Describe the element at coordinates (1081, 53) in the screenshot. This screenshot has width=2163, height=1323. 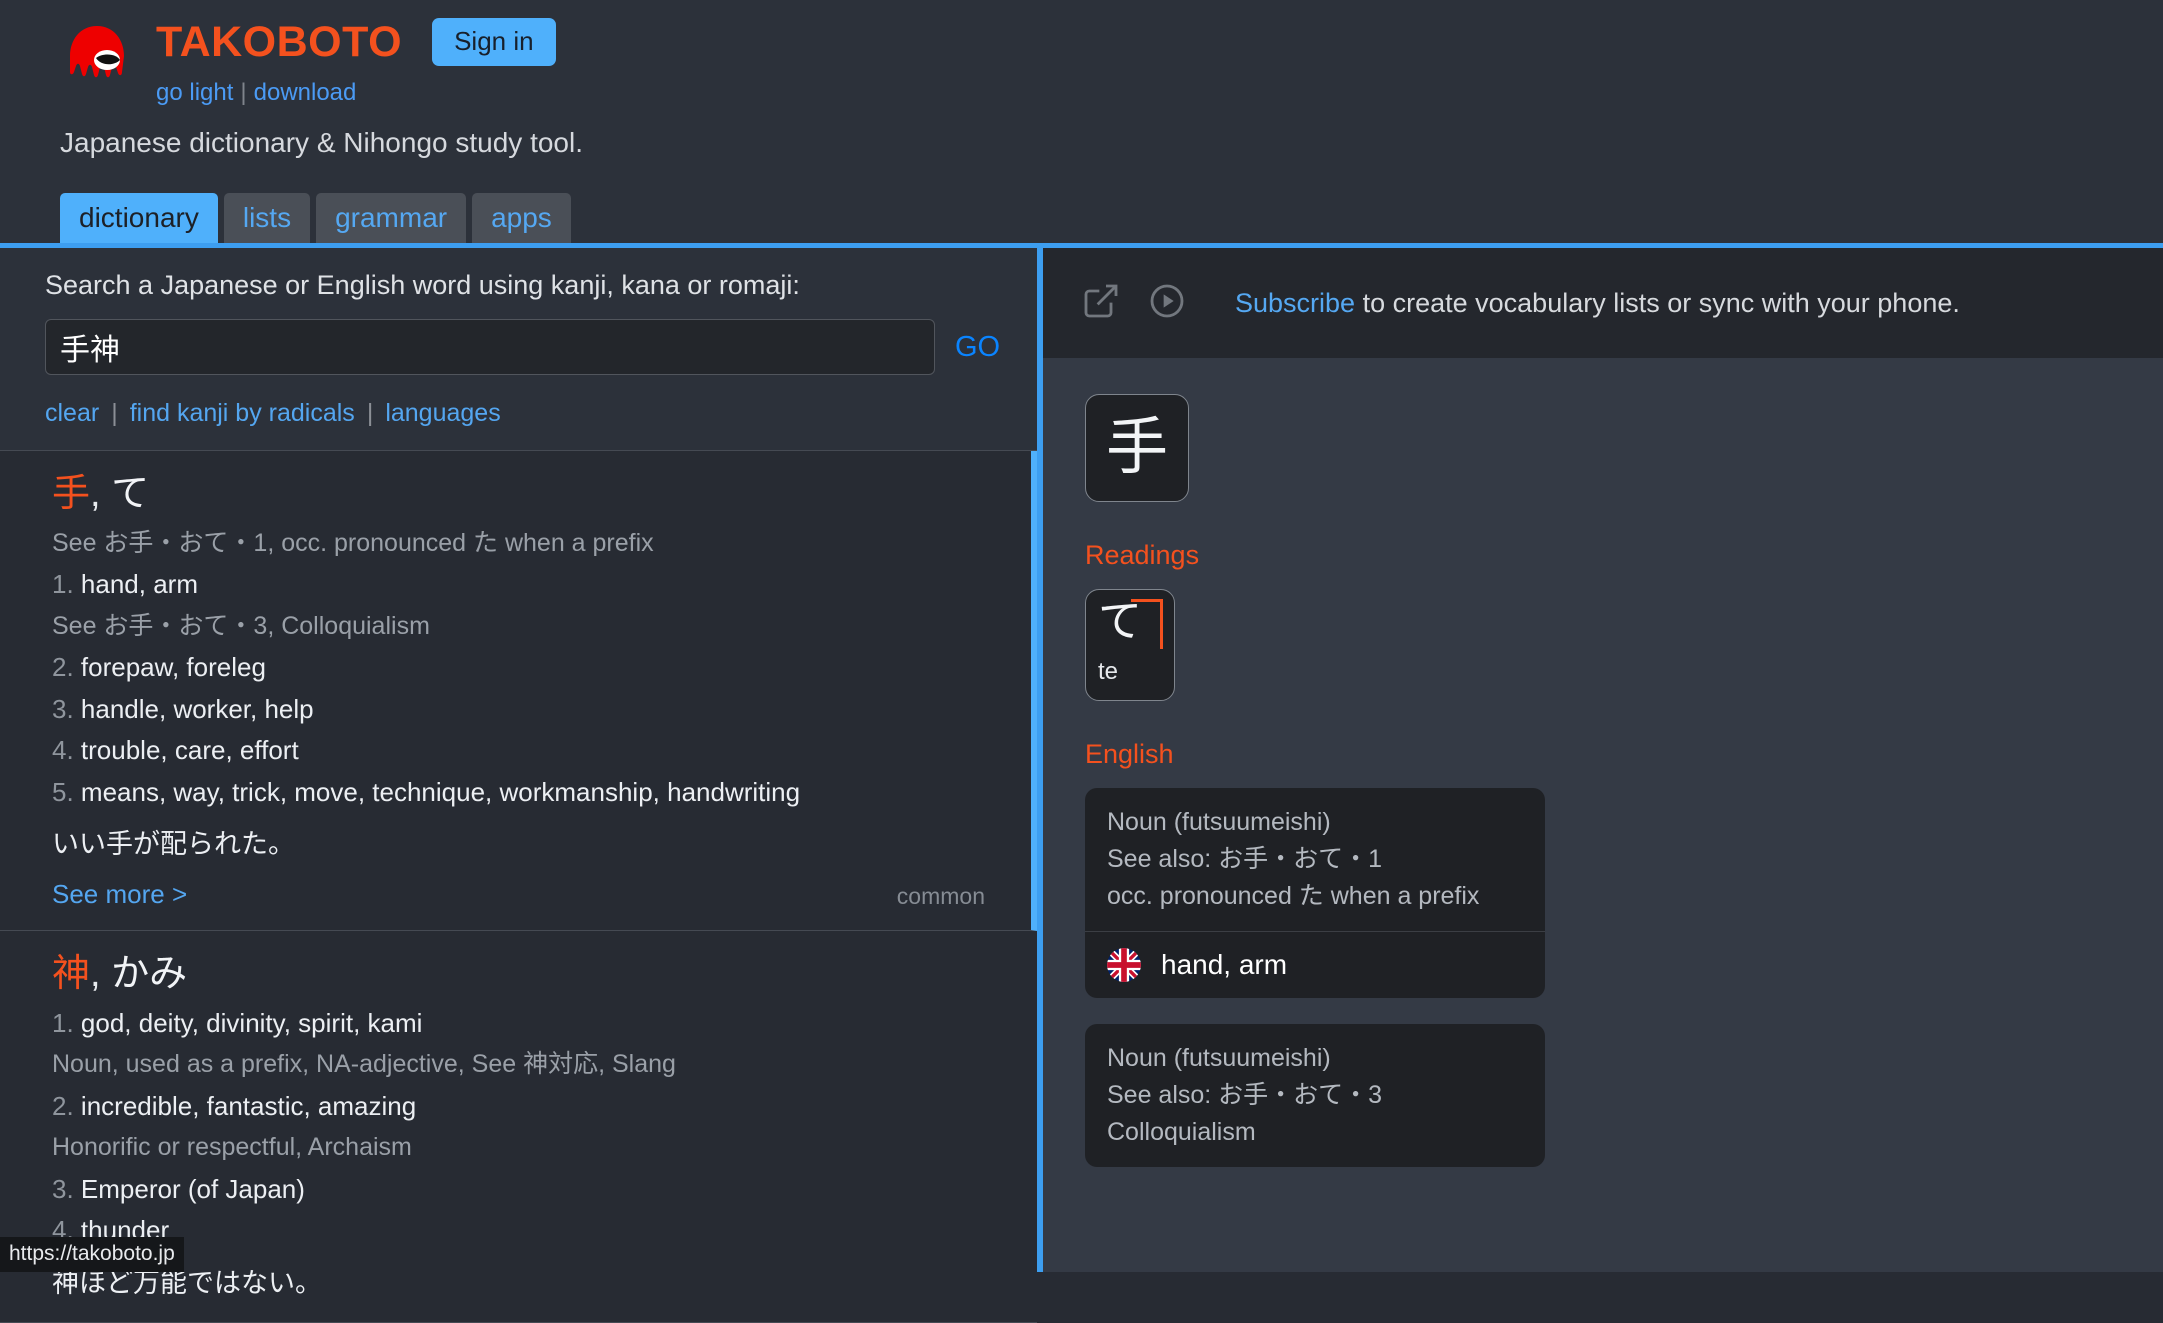
I see `logo-row: TAKOBOTO Sign in go light | download` at that location.